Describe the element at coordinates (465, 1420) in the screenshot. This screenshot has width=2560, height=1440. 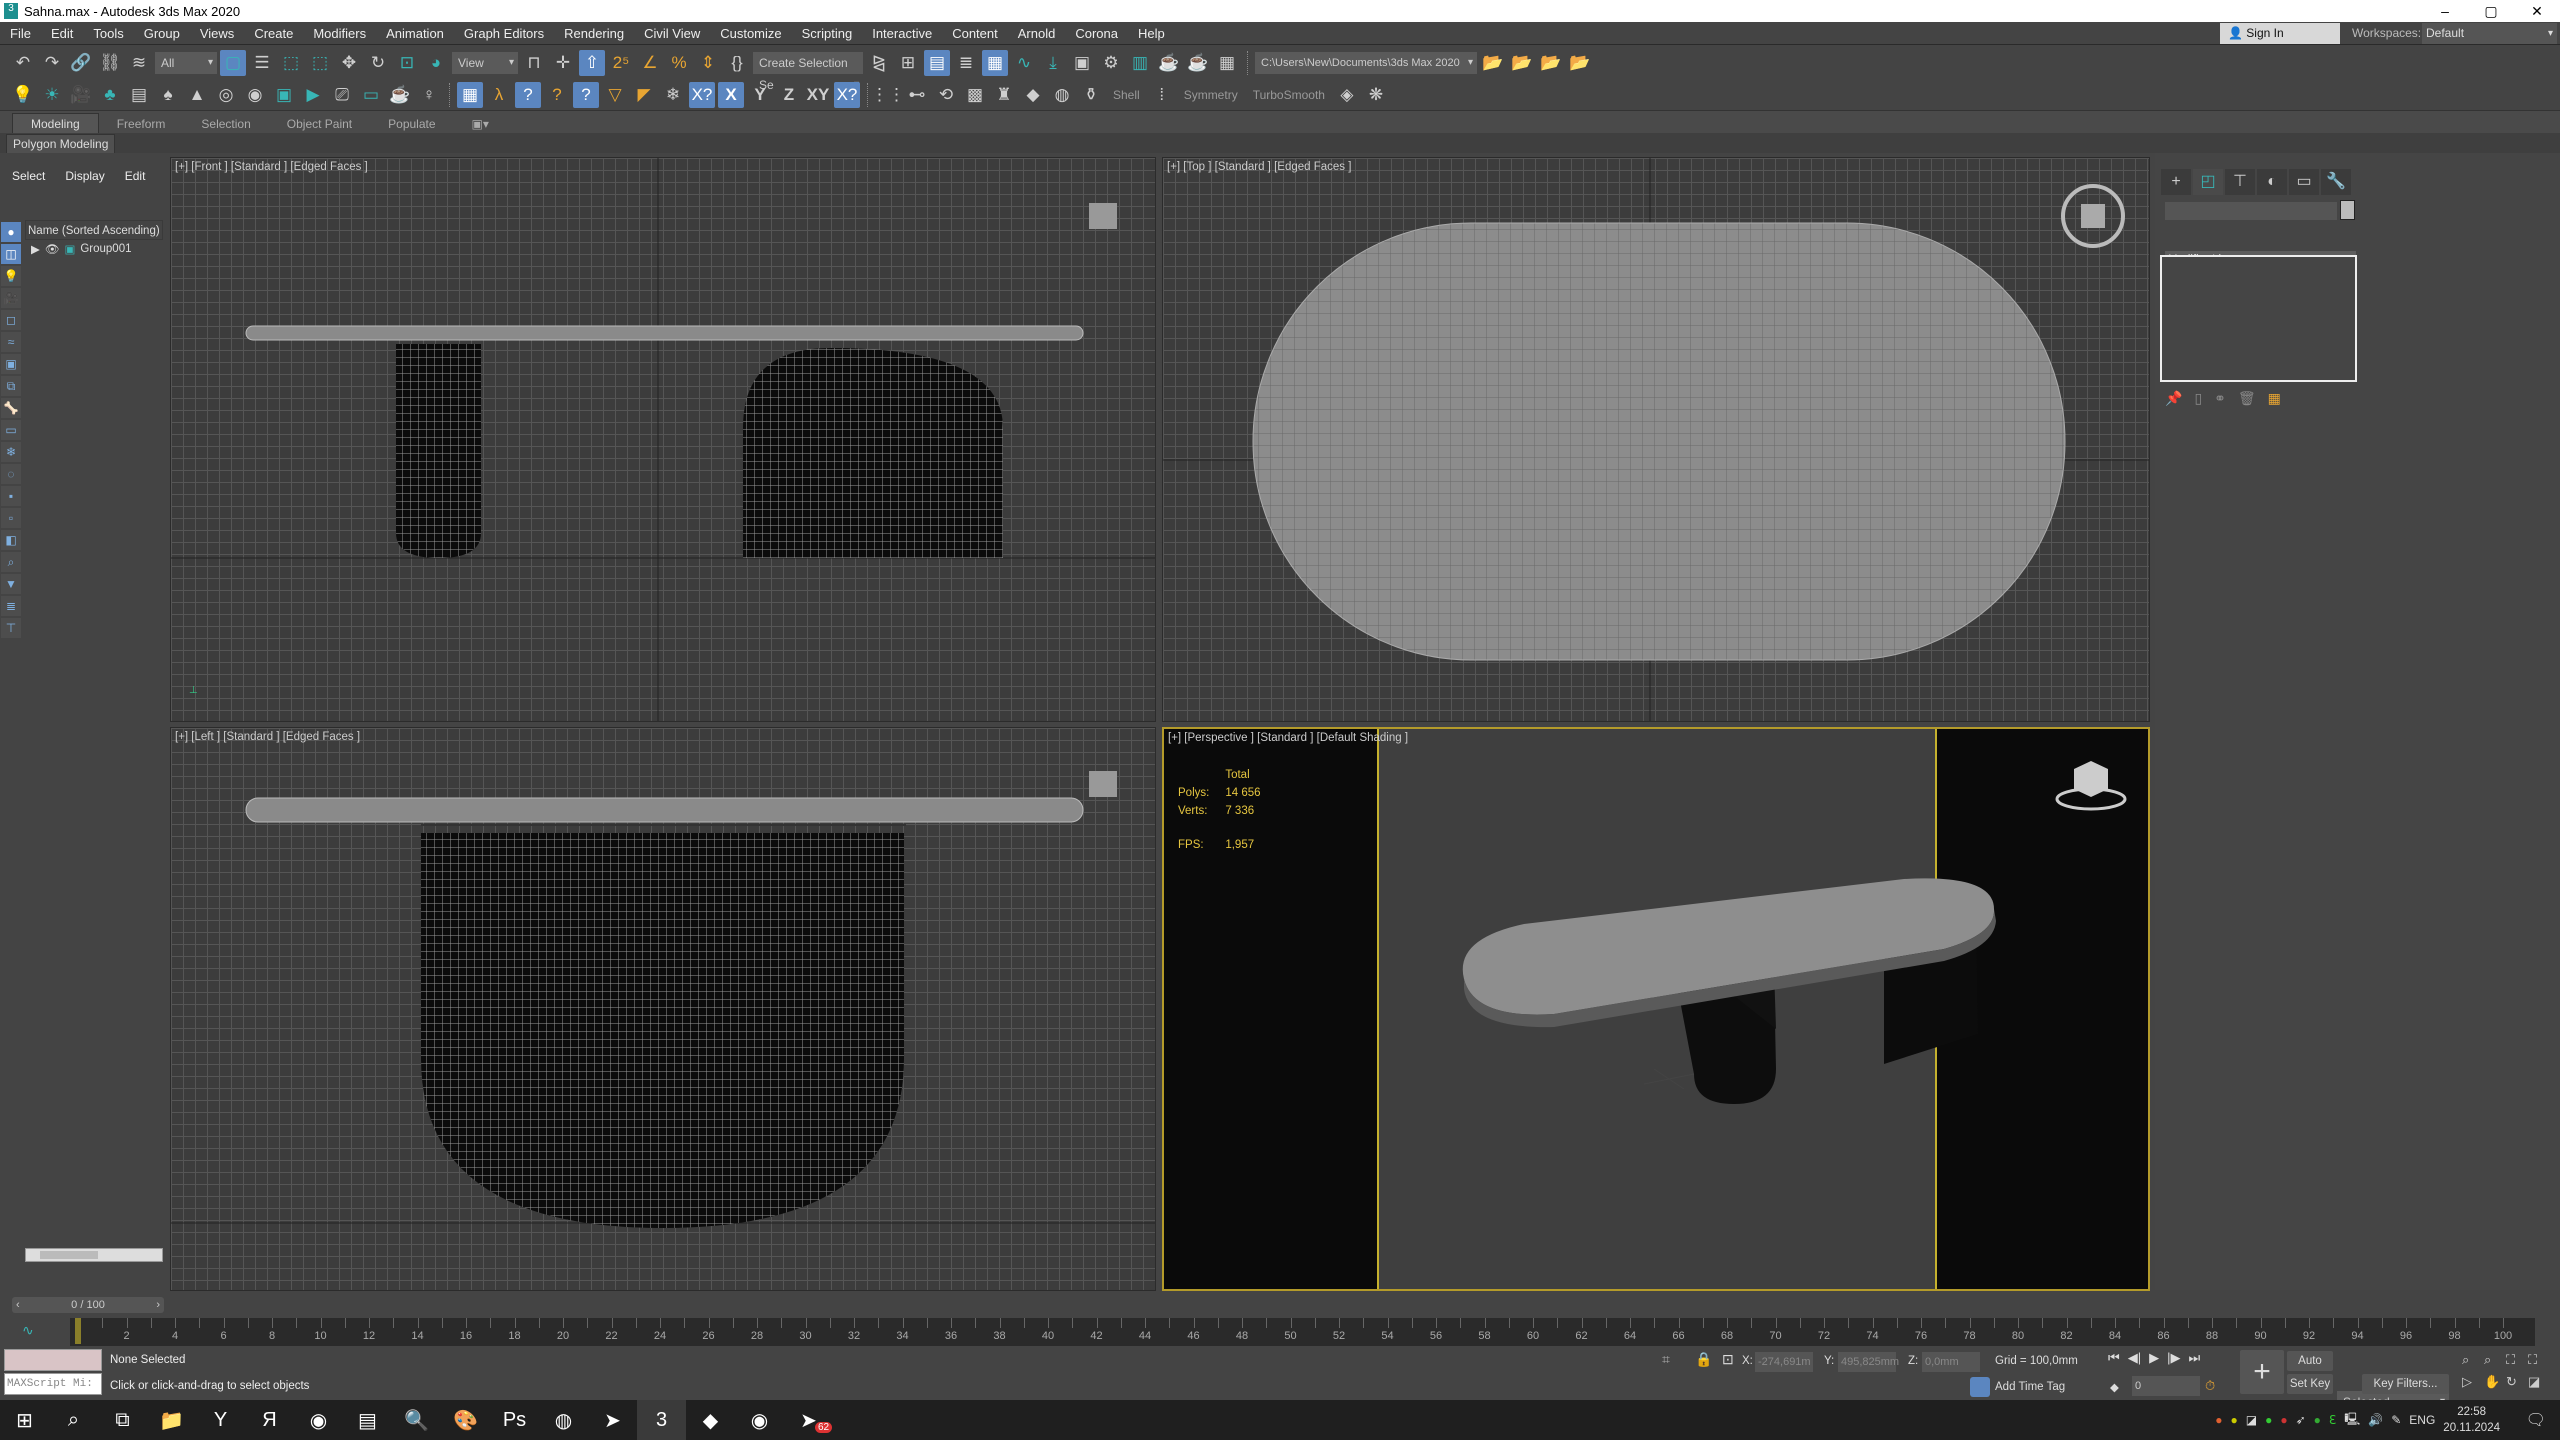
I see `paint-icon: 🎨` at that location.